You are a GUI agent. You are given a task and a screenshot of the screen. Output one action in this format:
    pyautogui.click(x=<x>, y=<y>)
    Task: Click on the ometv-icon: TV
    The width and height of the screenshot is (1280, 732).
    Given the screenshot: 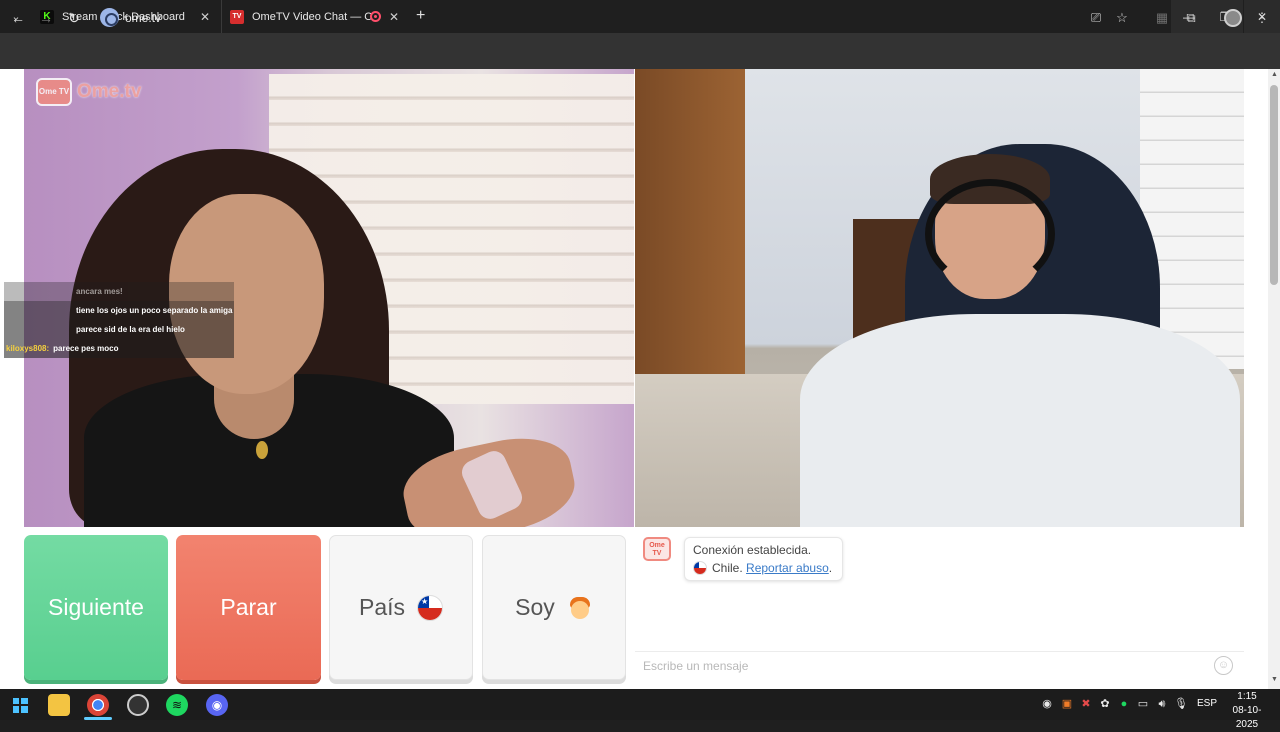 What is the action you would take?
    pyautogui.click(x=237, y=16)
    